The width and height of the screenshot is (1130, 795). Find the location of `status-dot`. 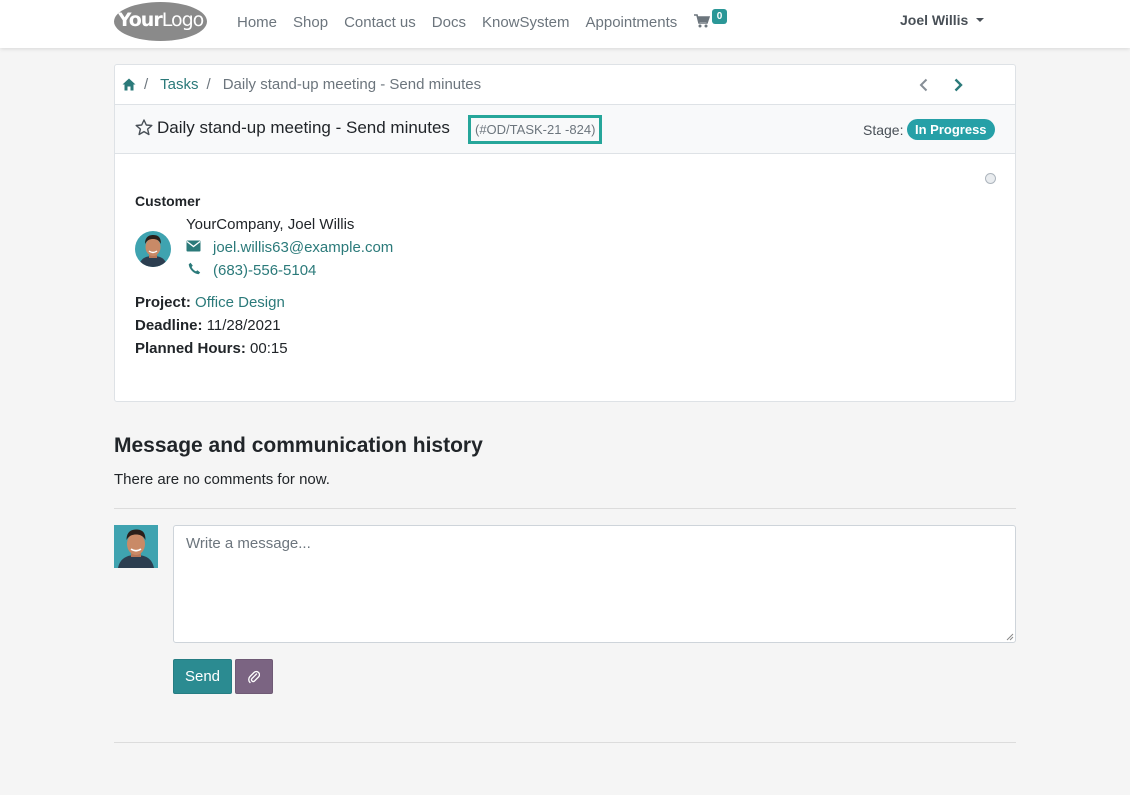

status-dot is located at coordinates (990, 178).